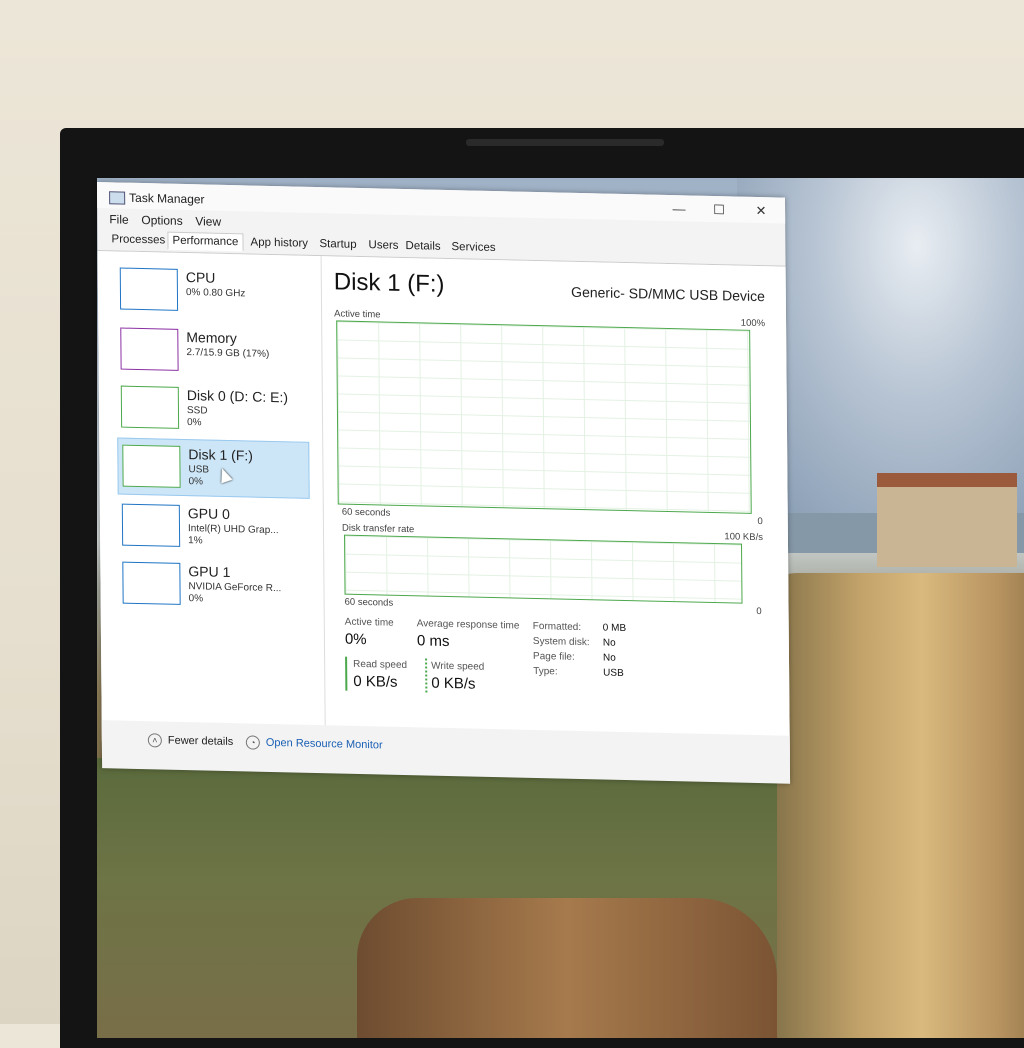 Image resolution: width=1024 pixels, height=1048 pixels. I want to click on device-usage: 1%, so click(195, 541).